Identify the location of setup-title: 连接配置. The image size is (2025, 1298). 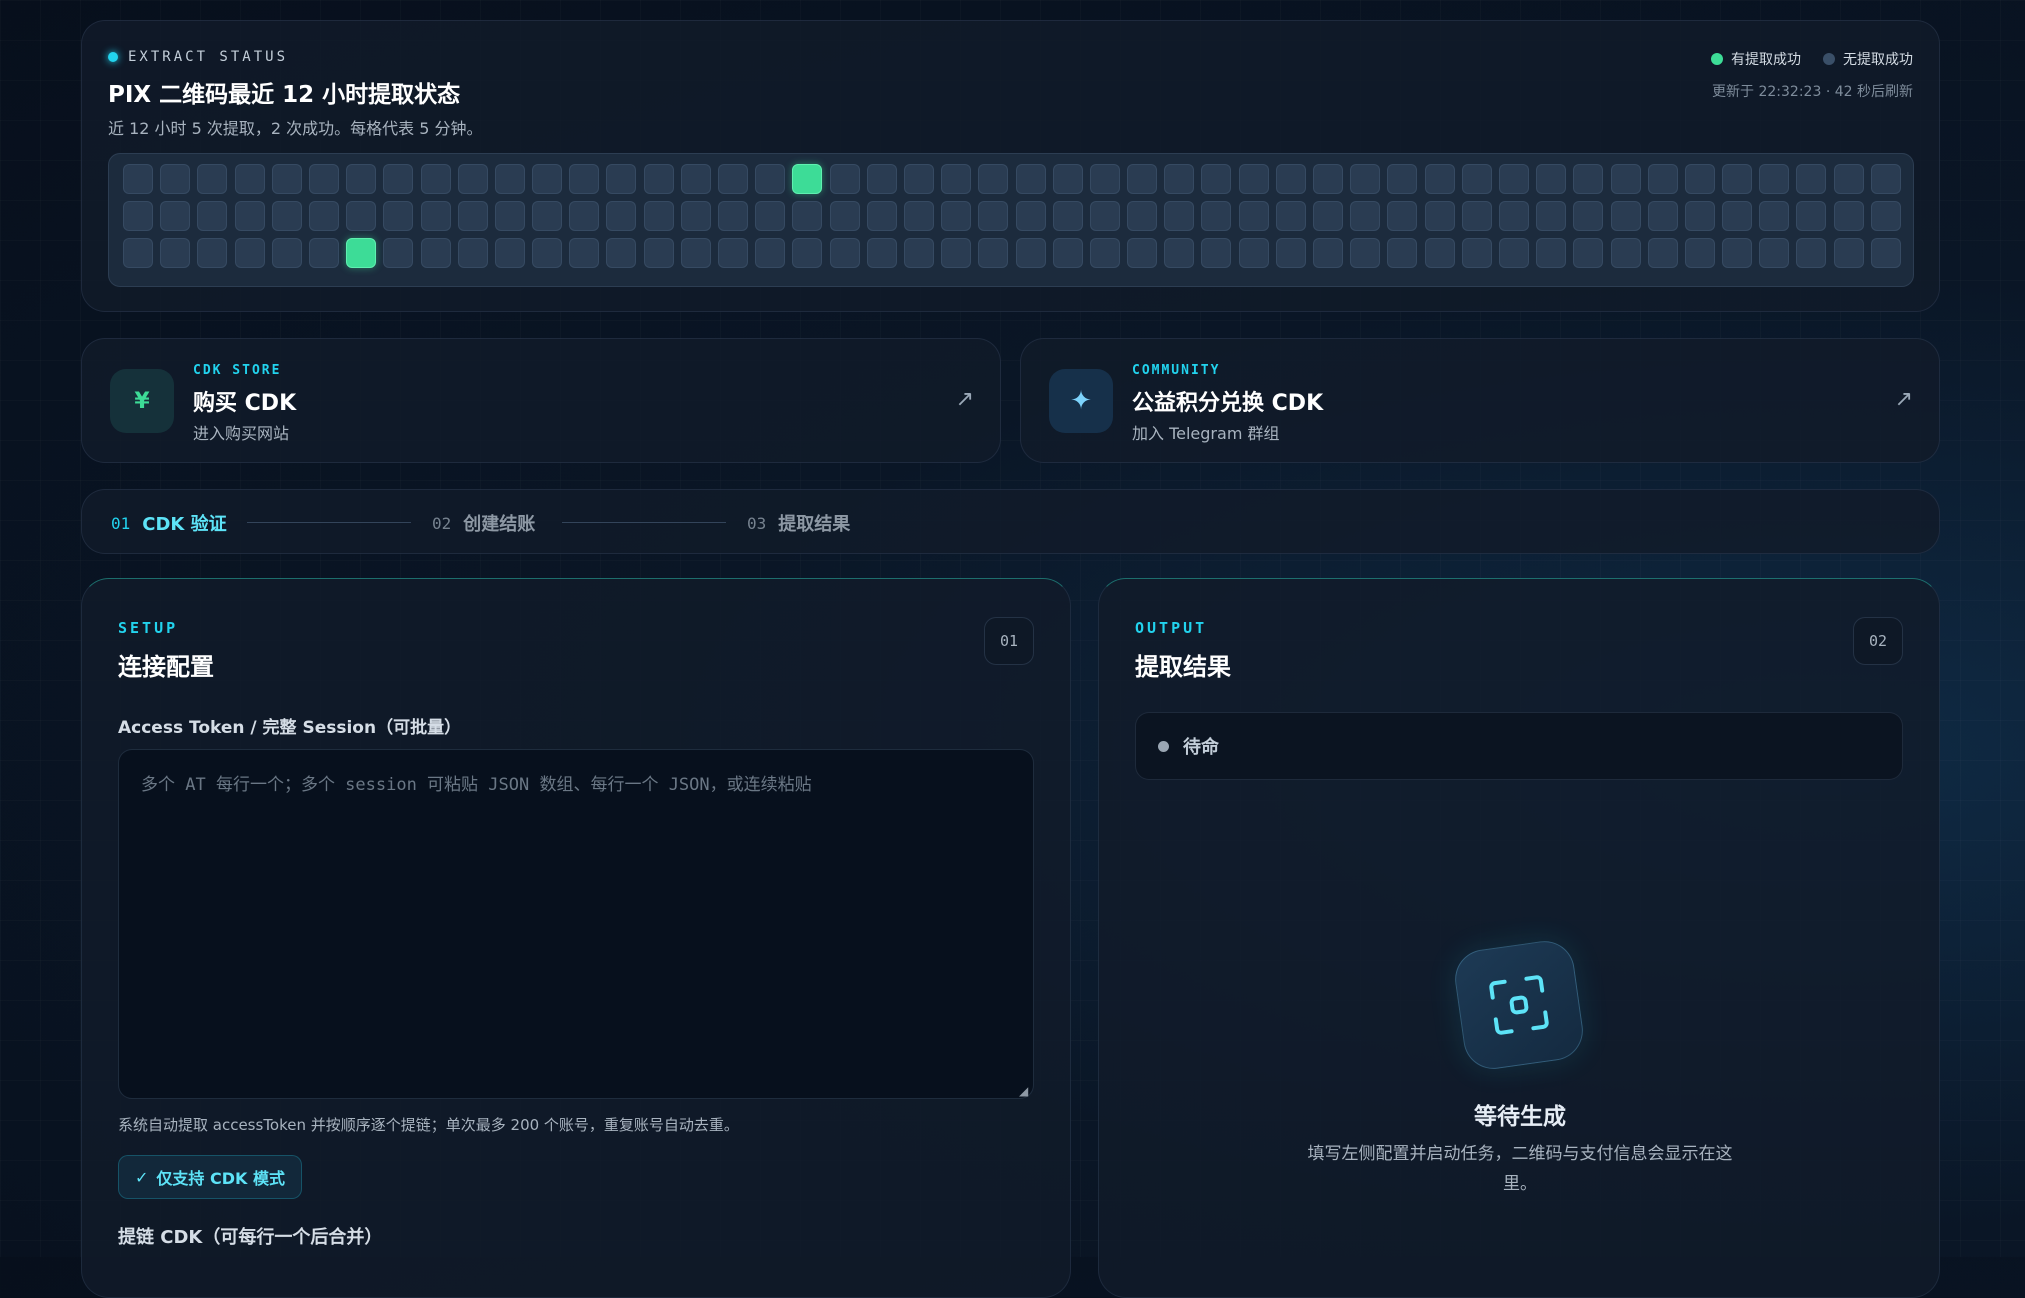
(166, 667).